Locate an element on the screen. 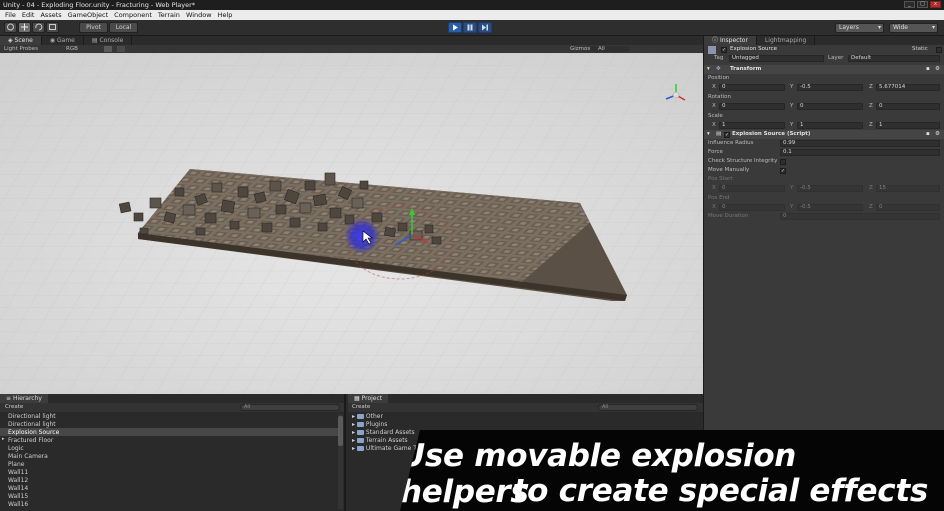 This screenshot has height=511, width=944. menu-gameobject: GameObject is located at coordinates (88, 15).